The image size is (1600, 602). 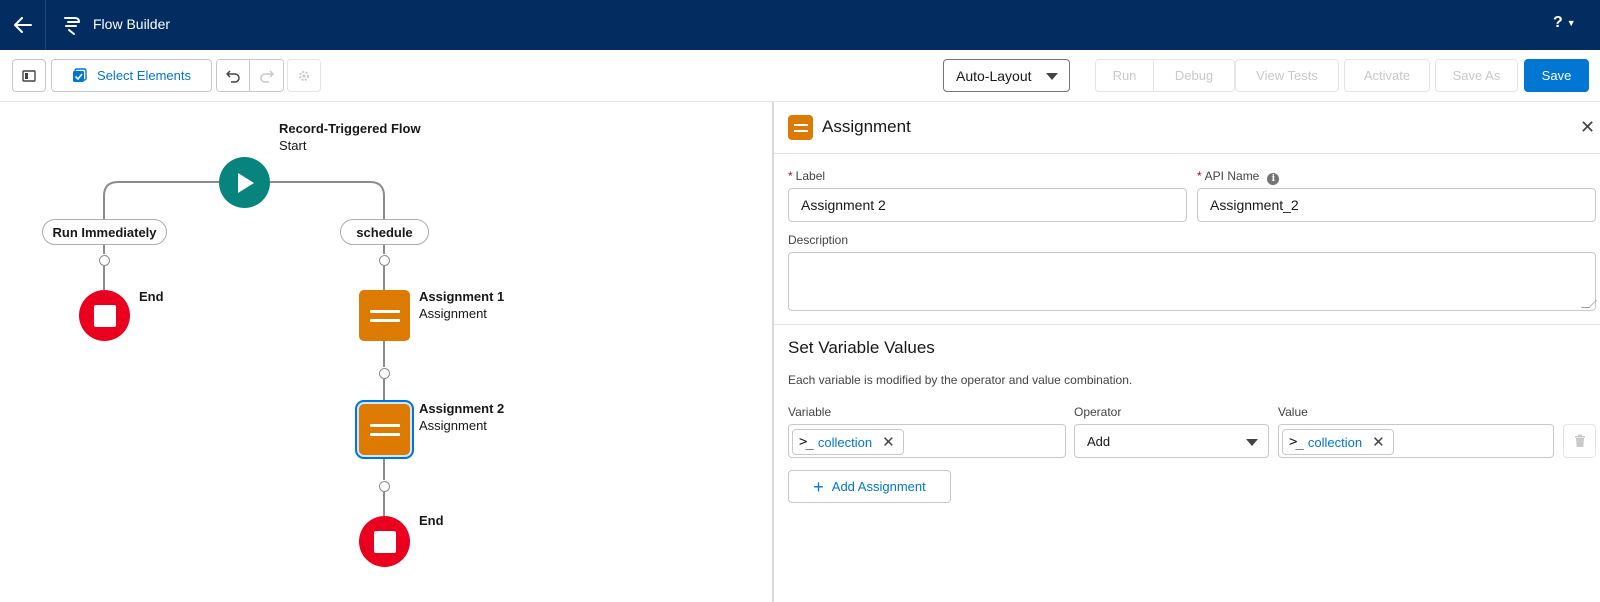 I want to click on end-node-right-label: End, so click(x=431, y=520).